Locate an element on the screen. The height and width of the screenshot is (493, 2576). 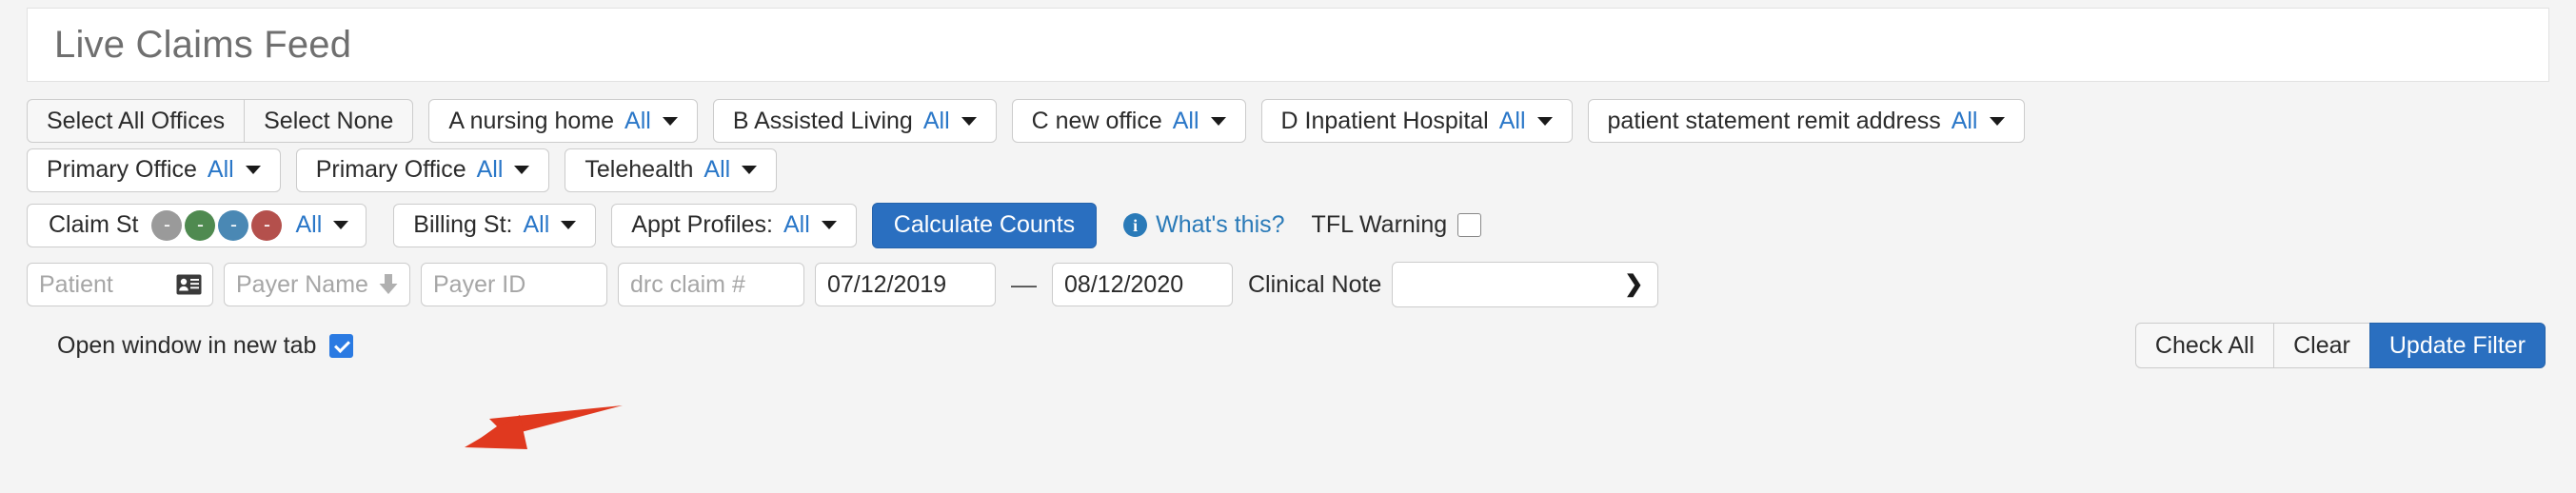
date-from-input is located at coordinates (905, 284).